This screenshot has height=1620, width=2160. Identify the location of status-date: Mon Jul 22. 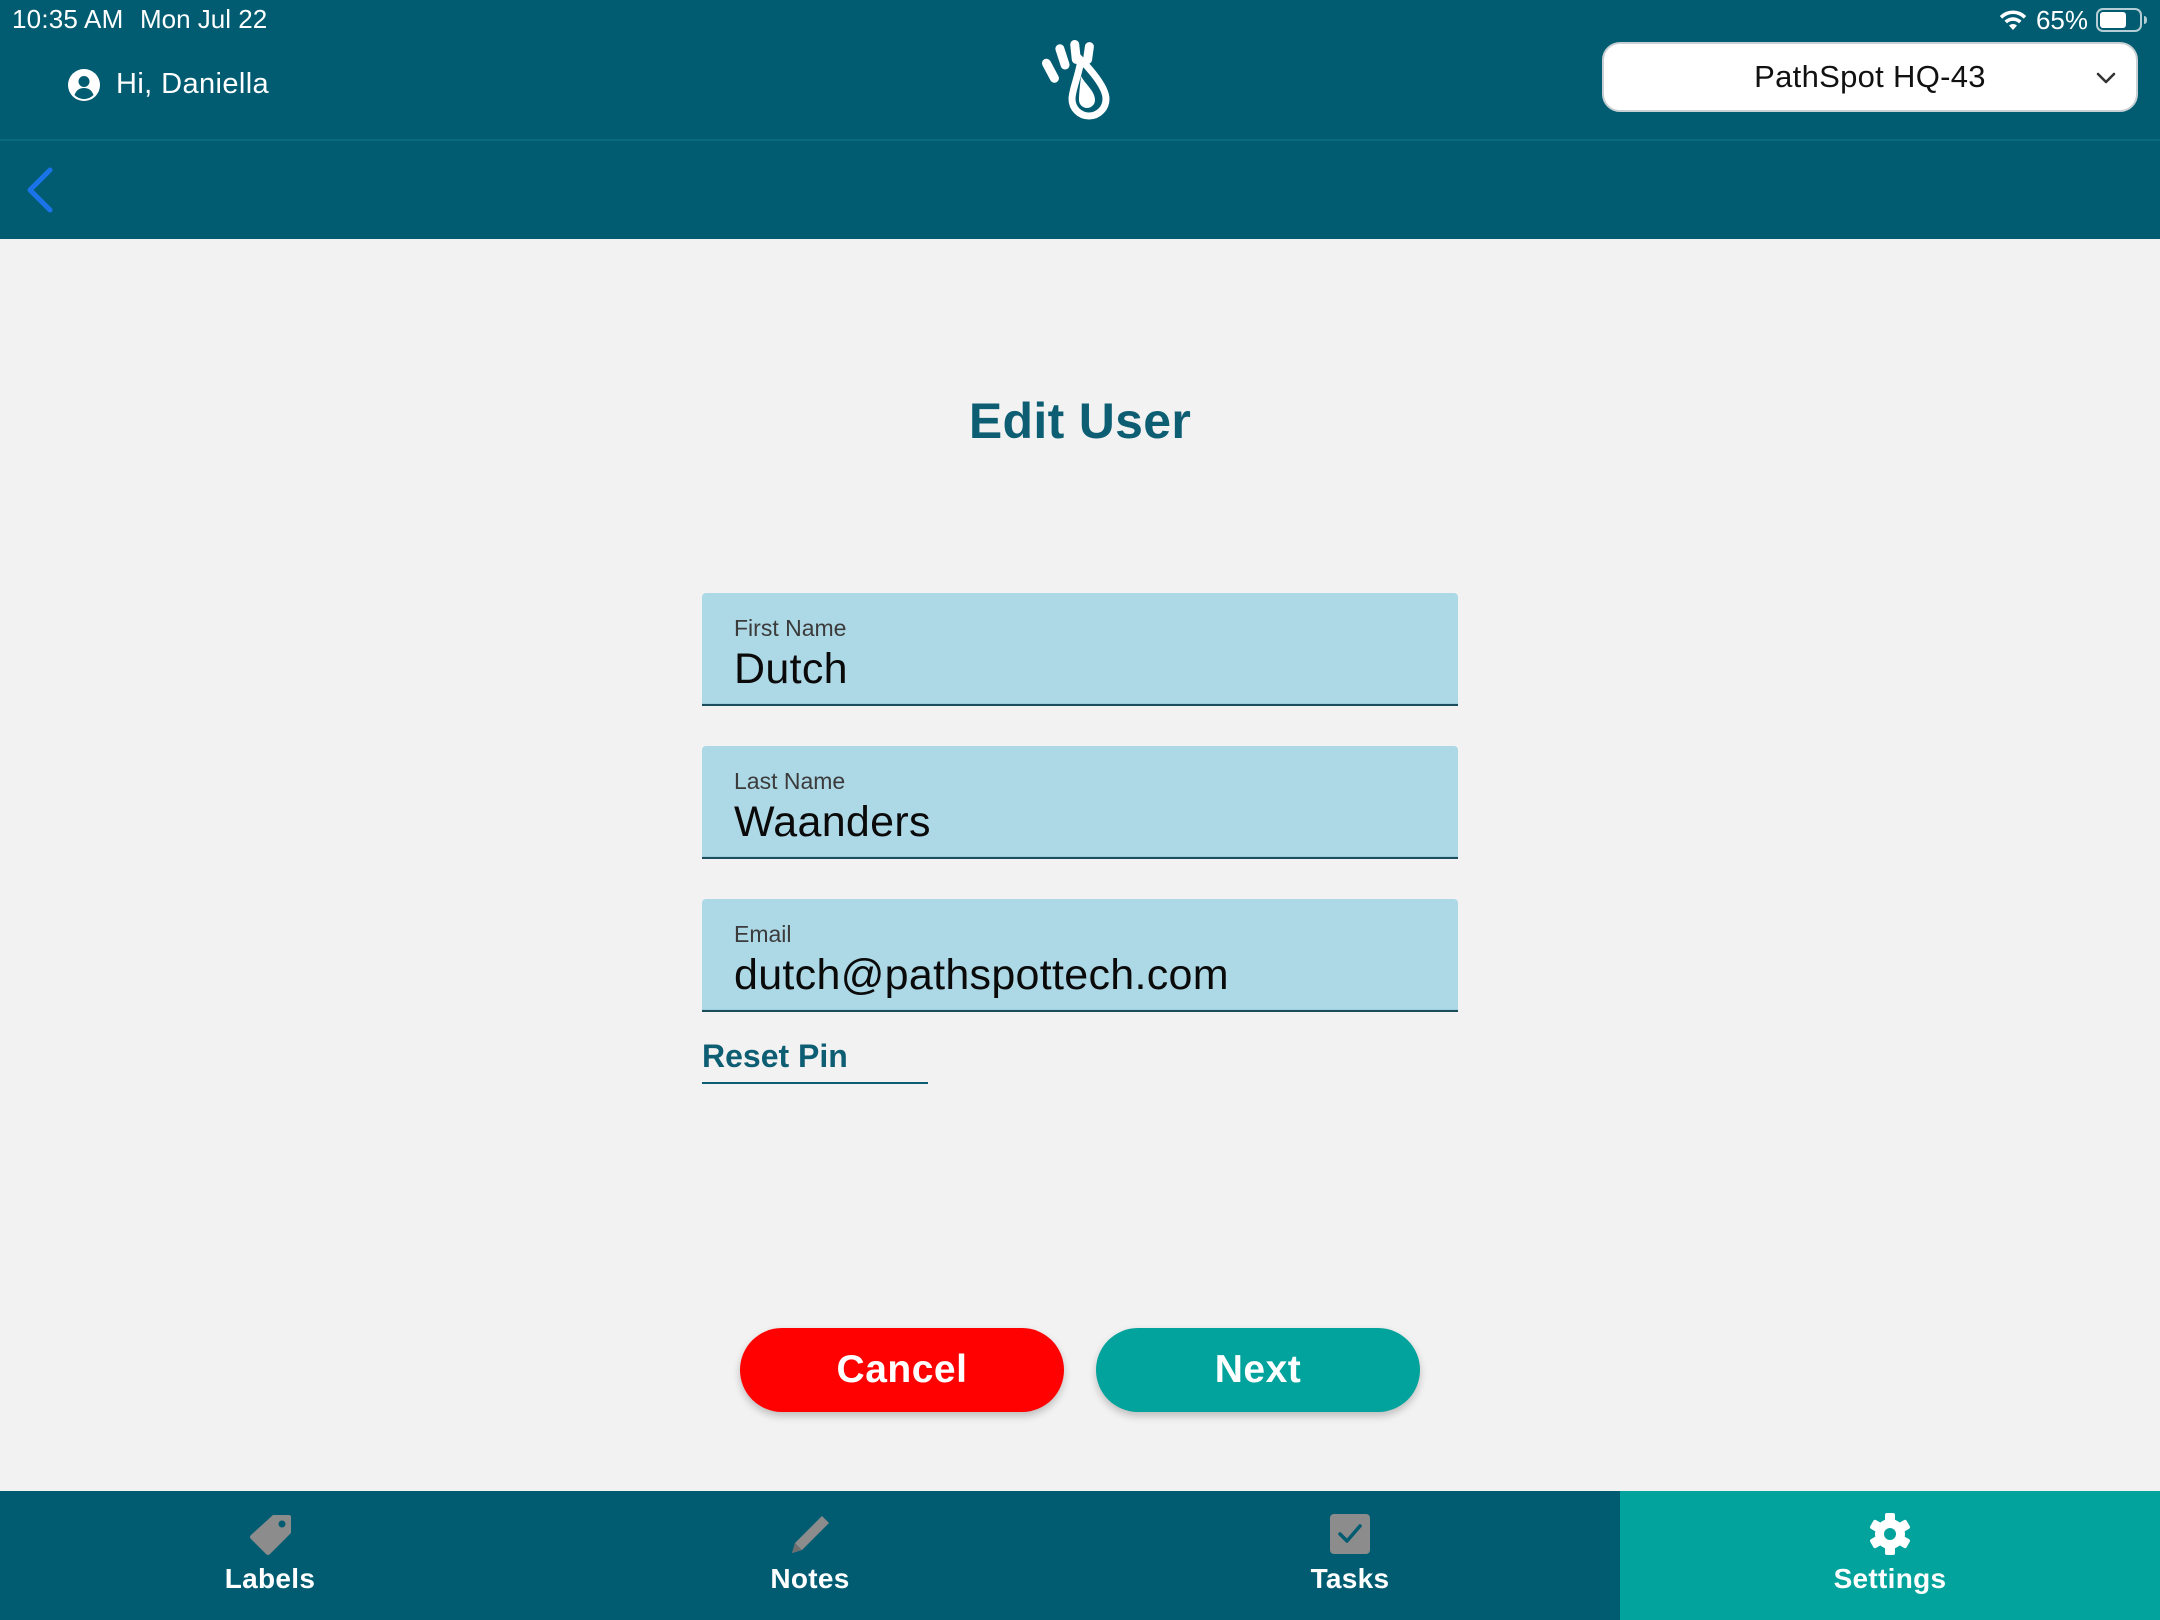
(204, 19).